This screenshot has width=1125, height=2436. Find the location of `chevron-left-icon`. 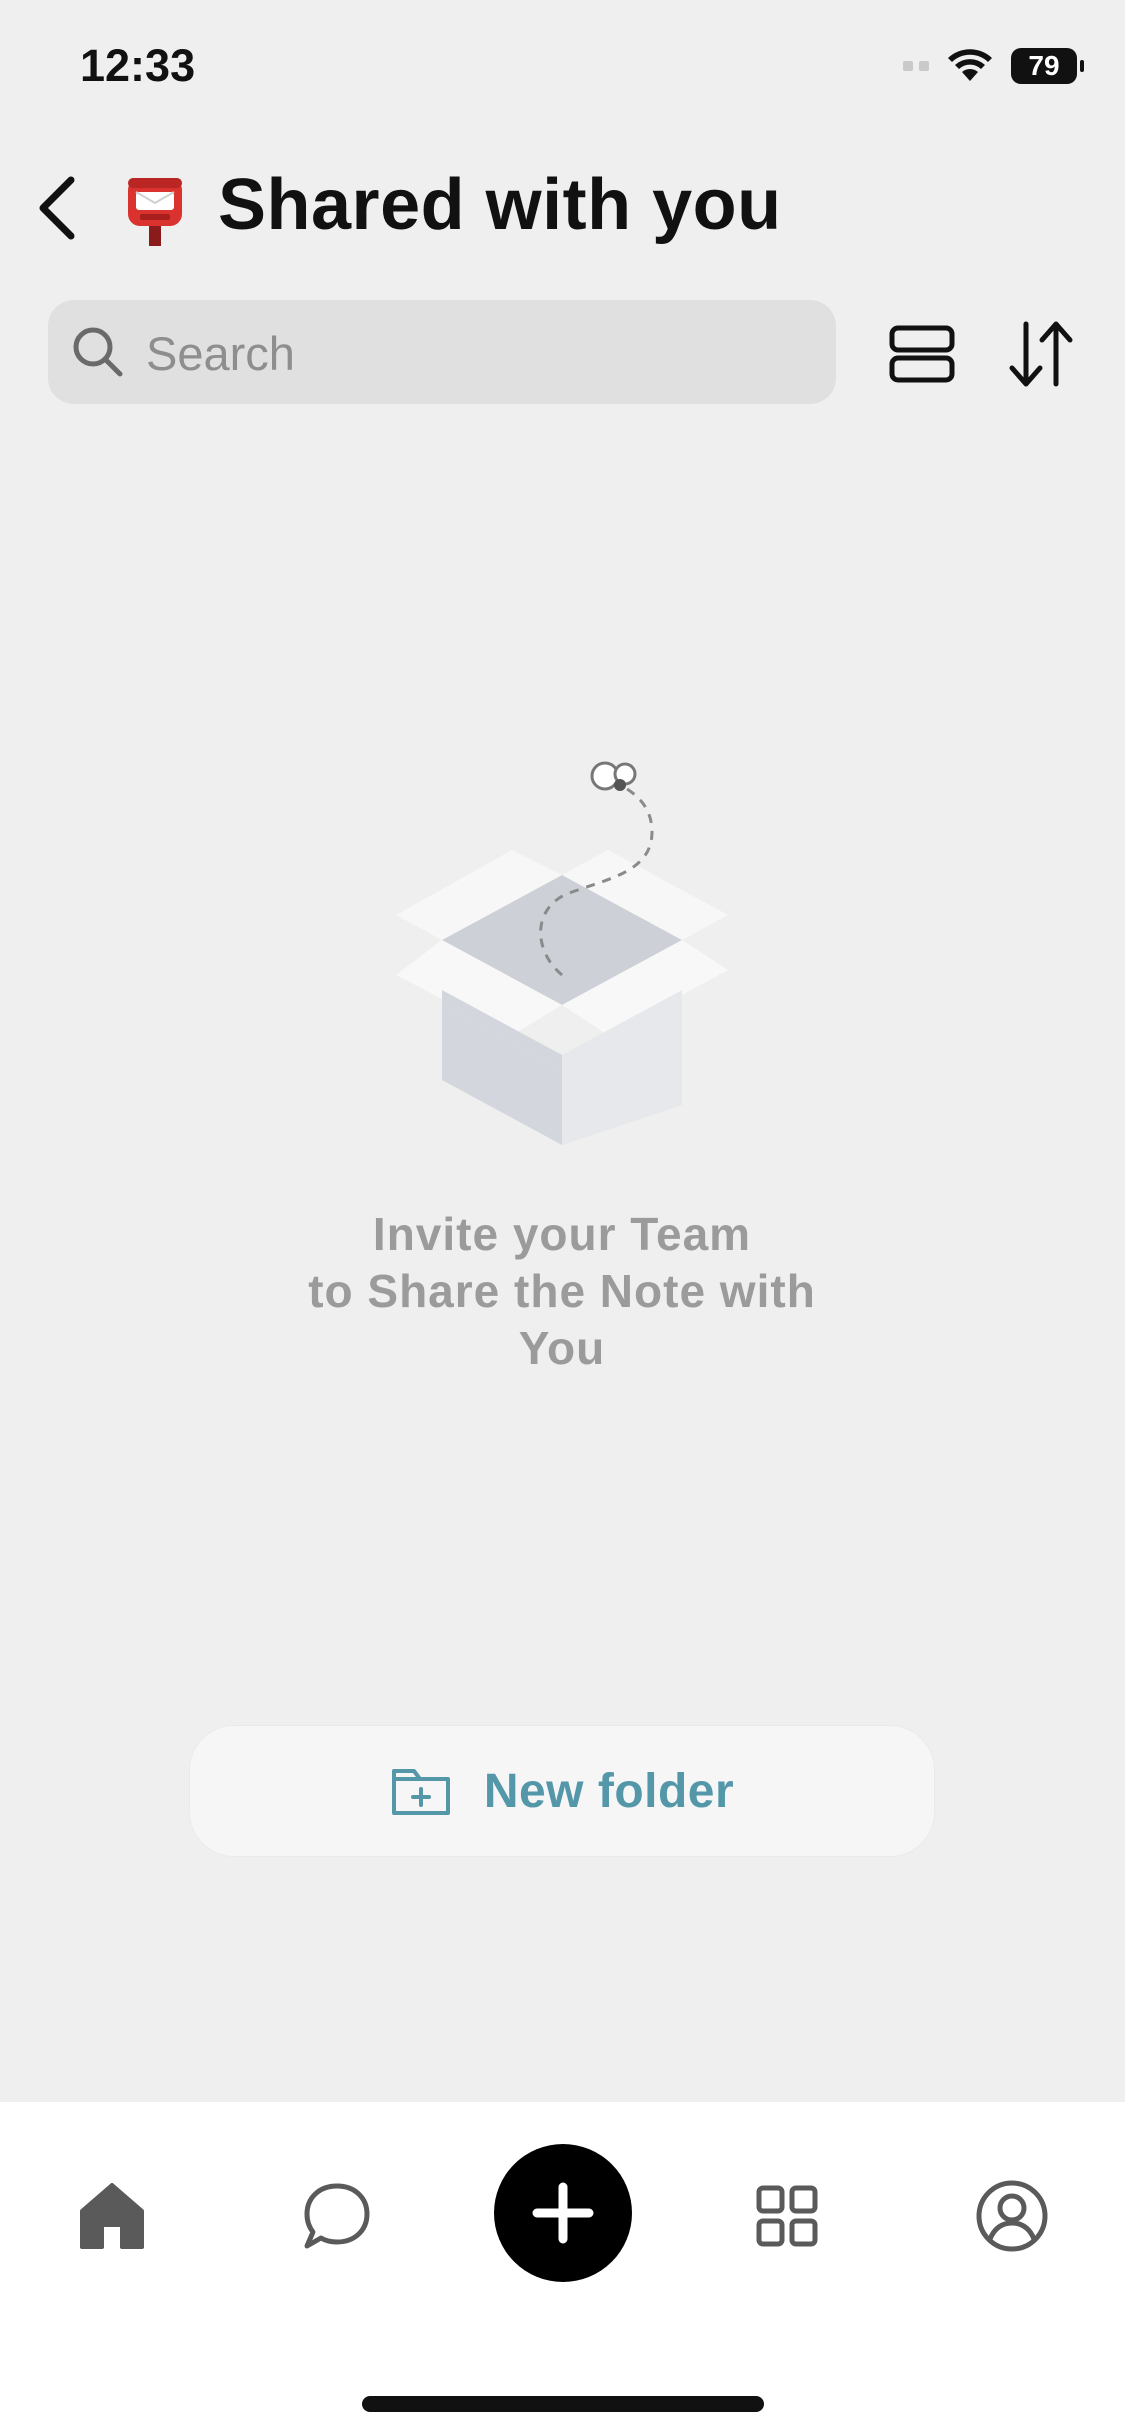

chevron-left-icon is located at coordinates (57, 208).